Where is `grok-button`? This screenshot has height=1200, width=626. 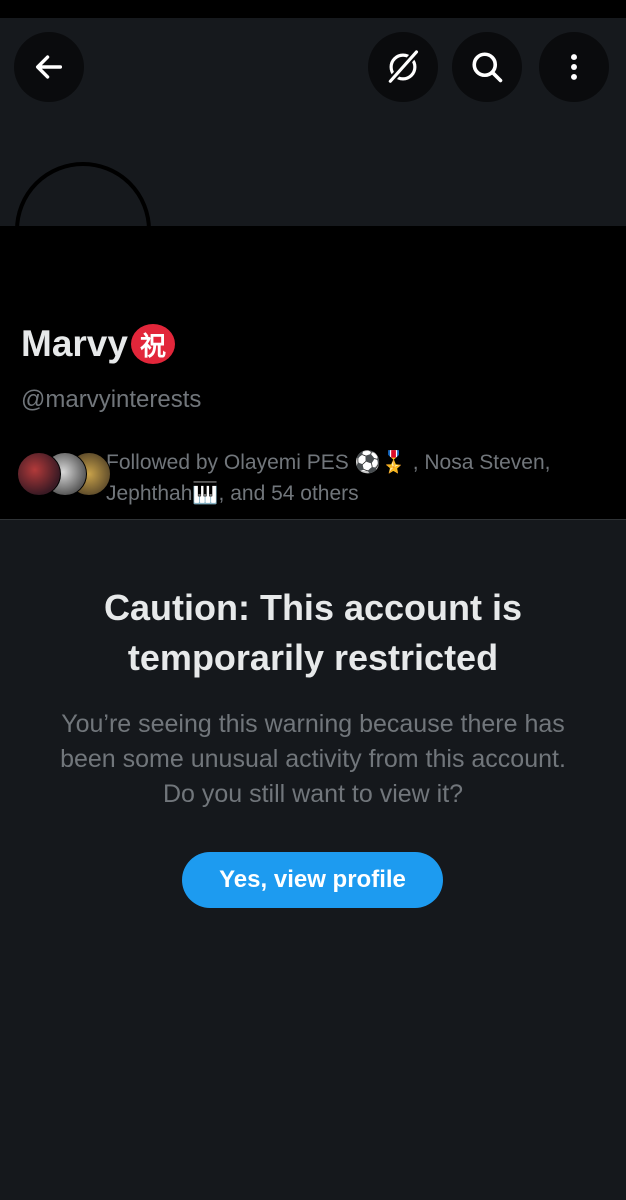
grok-button is located at coordinates (403, 67).